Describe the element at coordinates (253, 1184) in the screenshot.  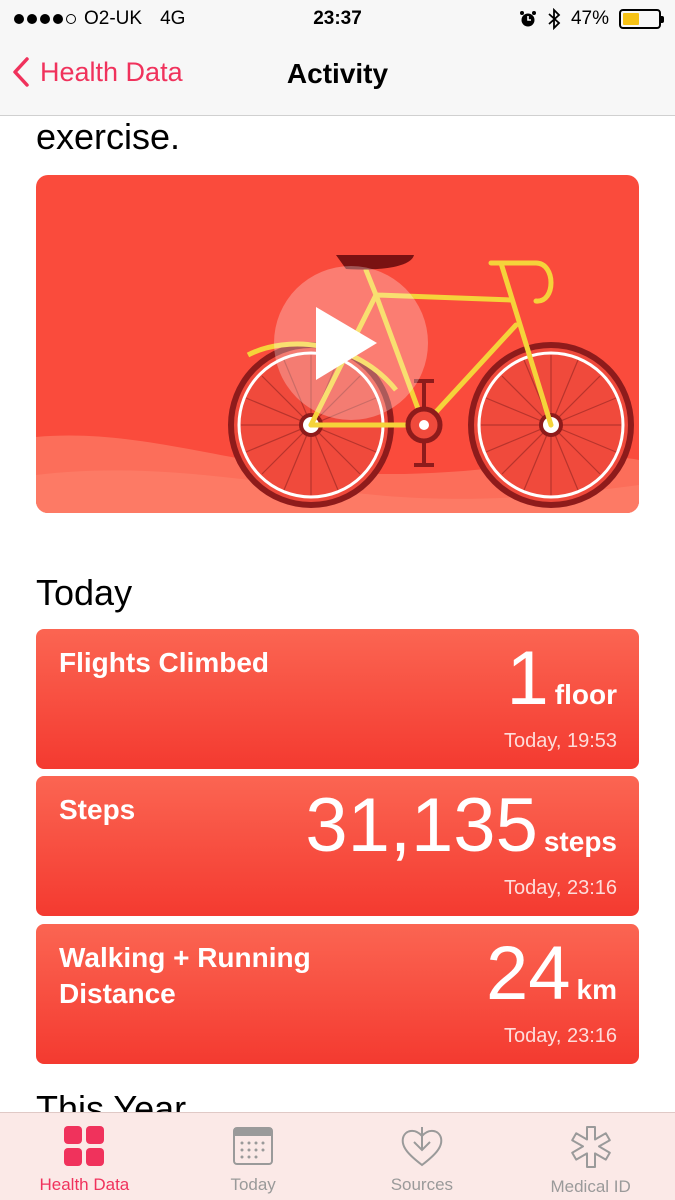
I see `tab-label: Today` at that location.